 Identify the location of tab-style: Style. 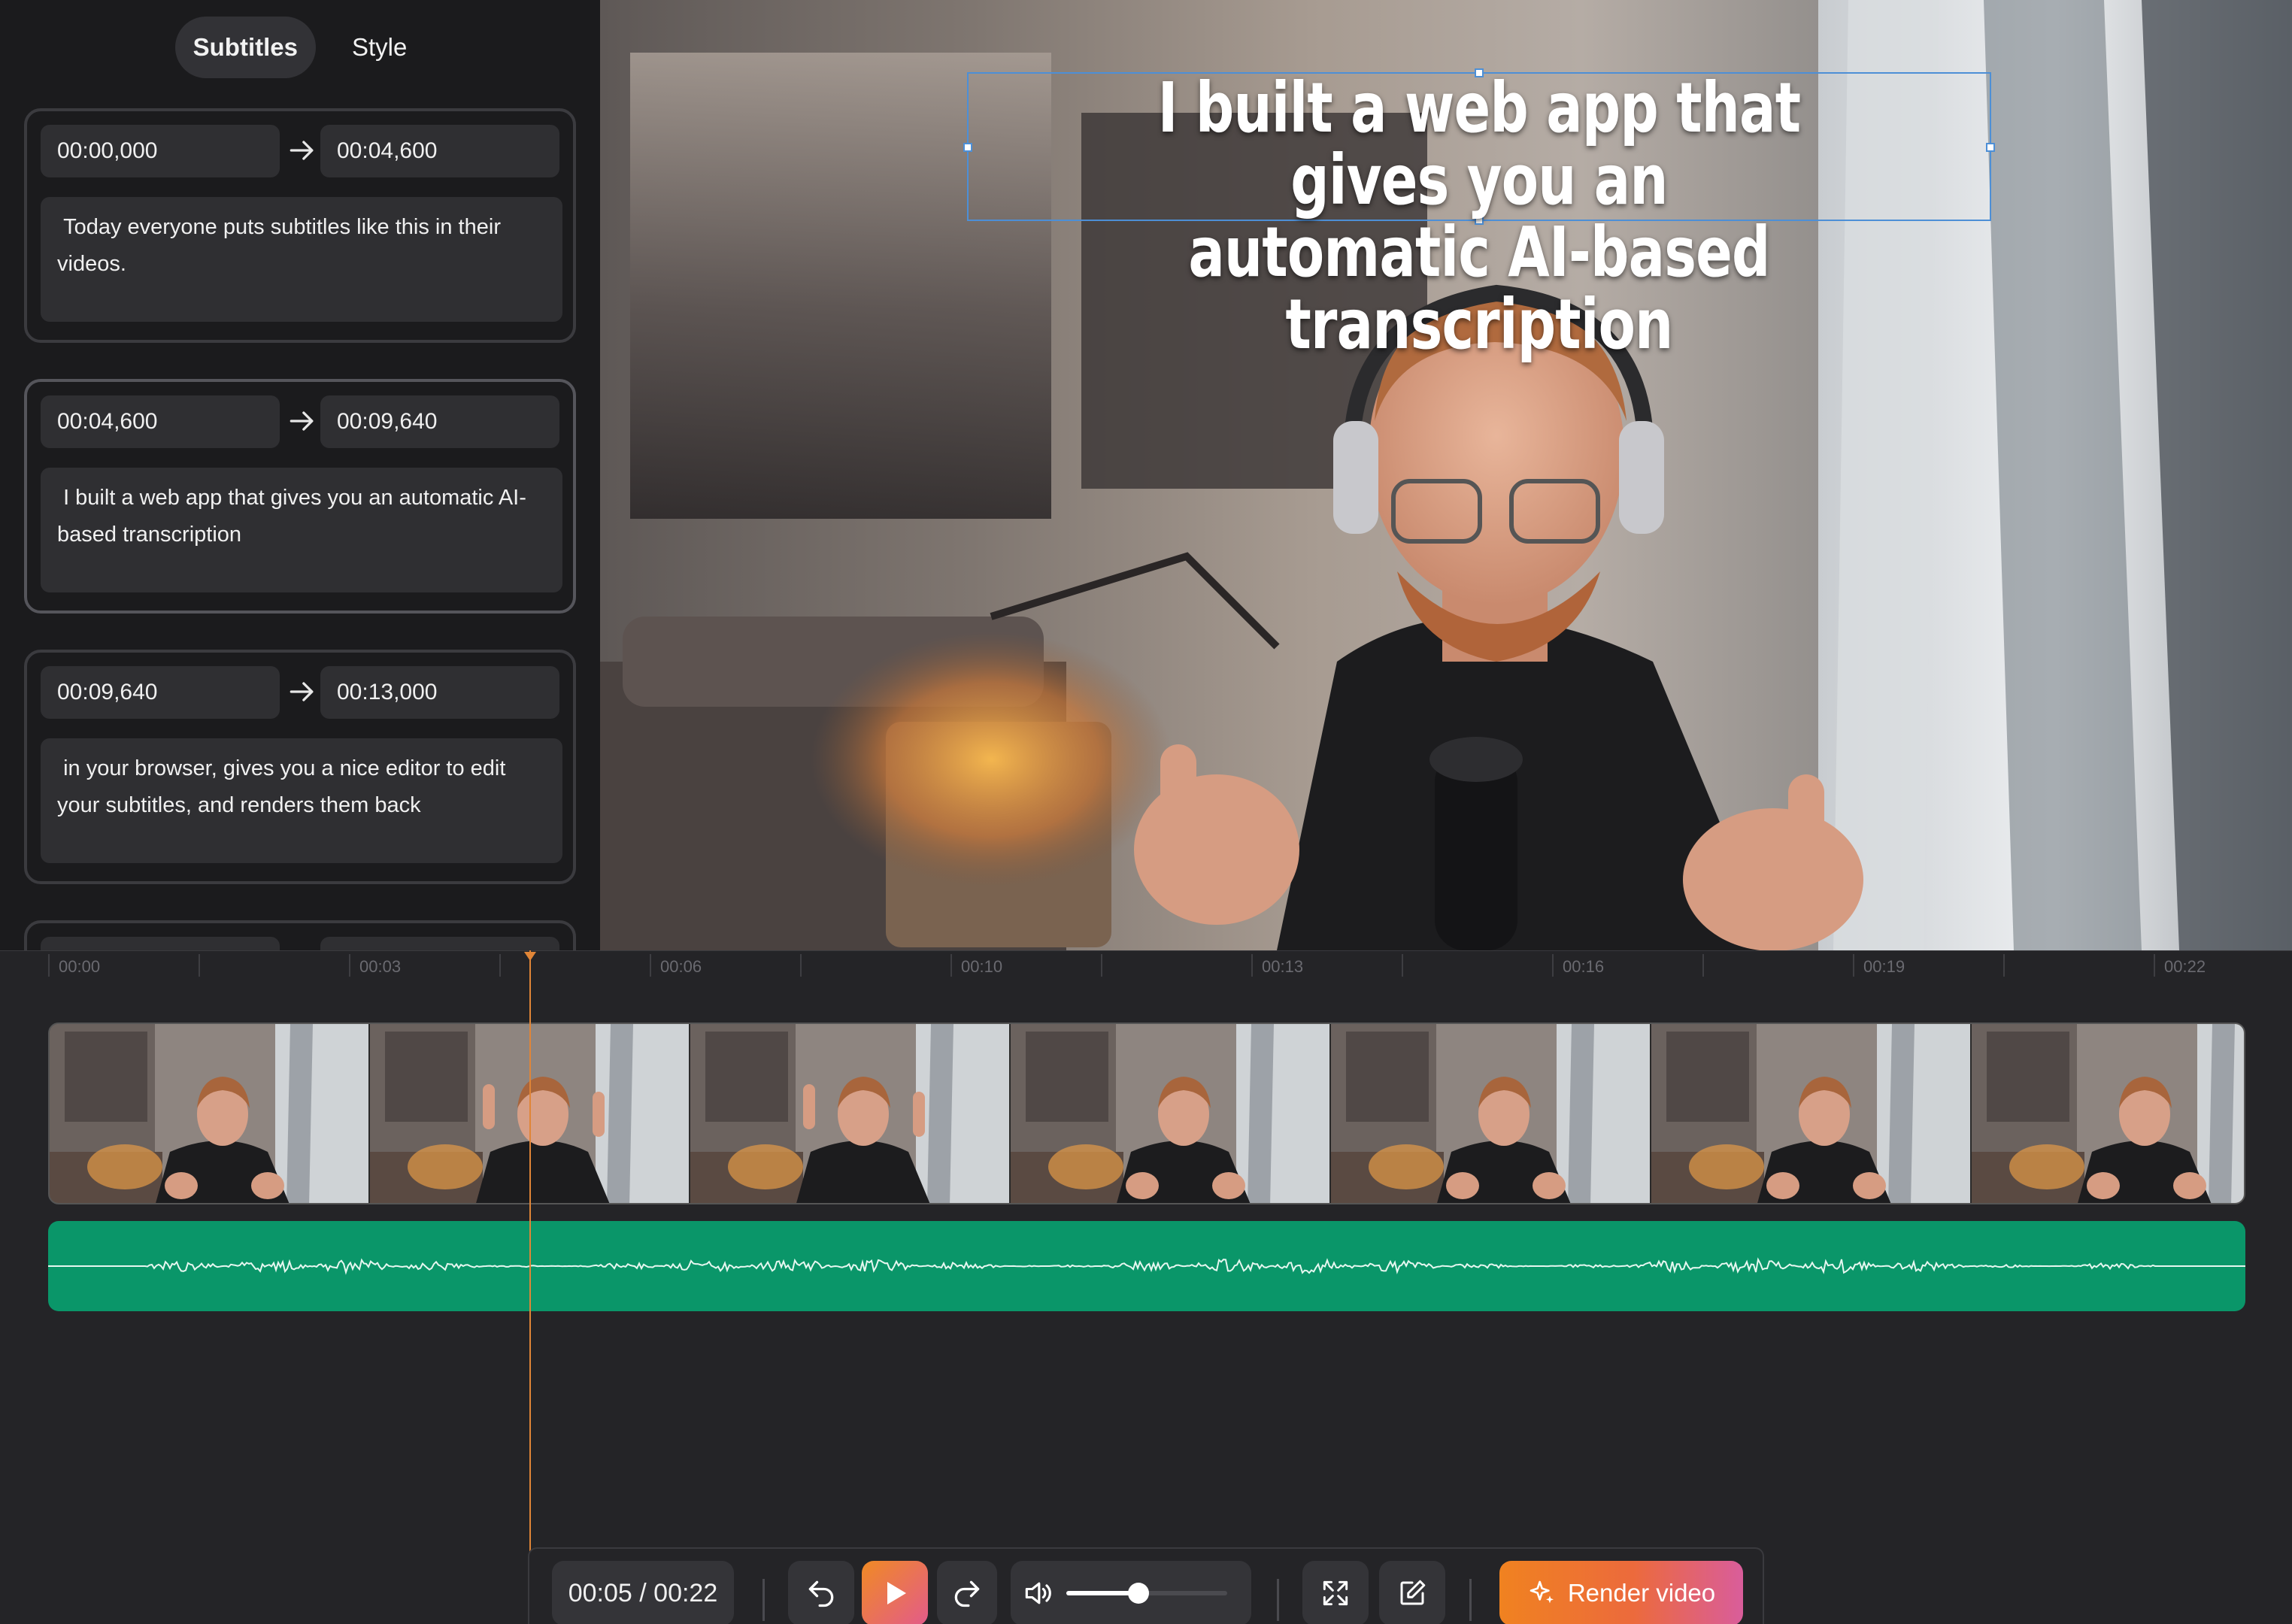
(379, 47).